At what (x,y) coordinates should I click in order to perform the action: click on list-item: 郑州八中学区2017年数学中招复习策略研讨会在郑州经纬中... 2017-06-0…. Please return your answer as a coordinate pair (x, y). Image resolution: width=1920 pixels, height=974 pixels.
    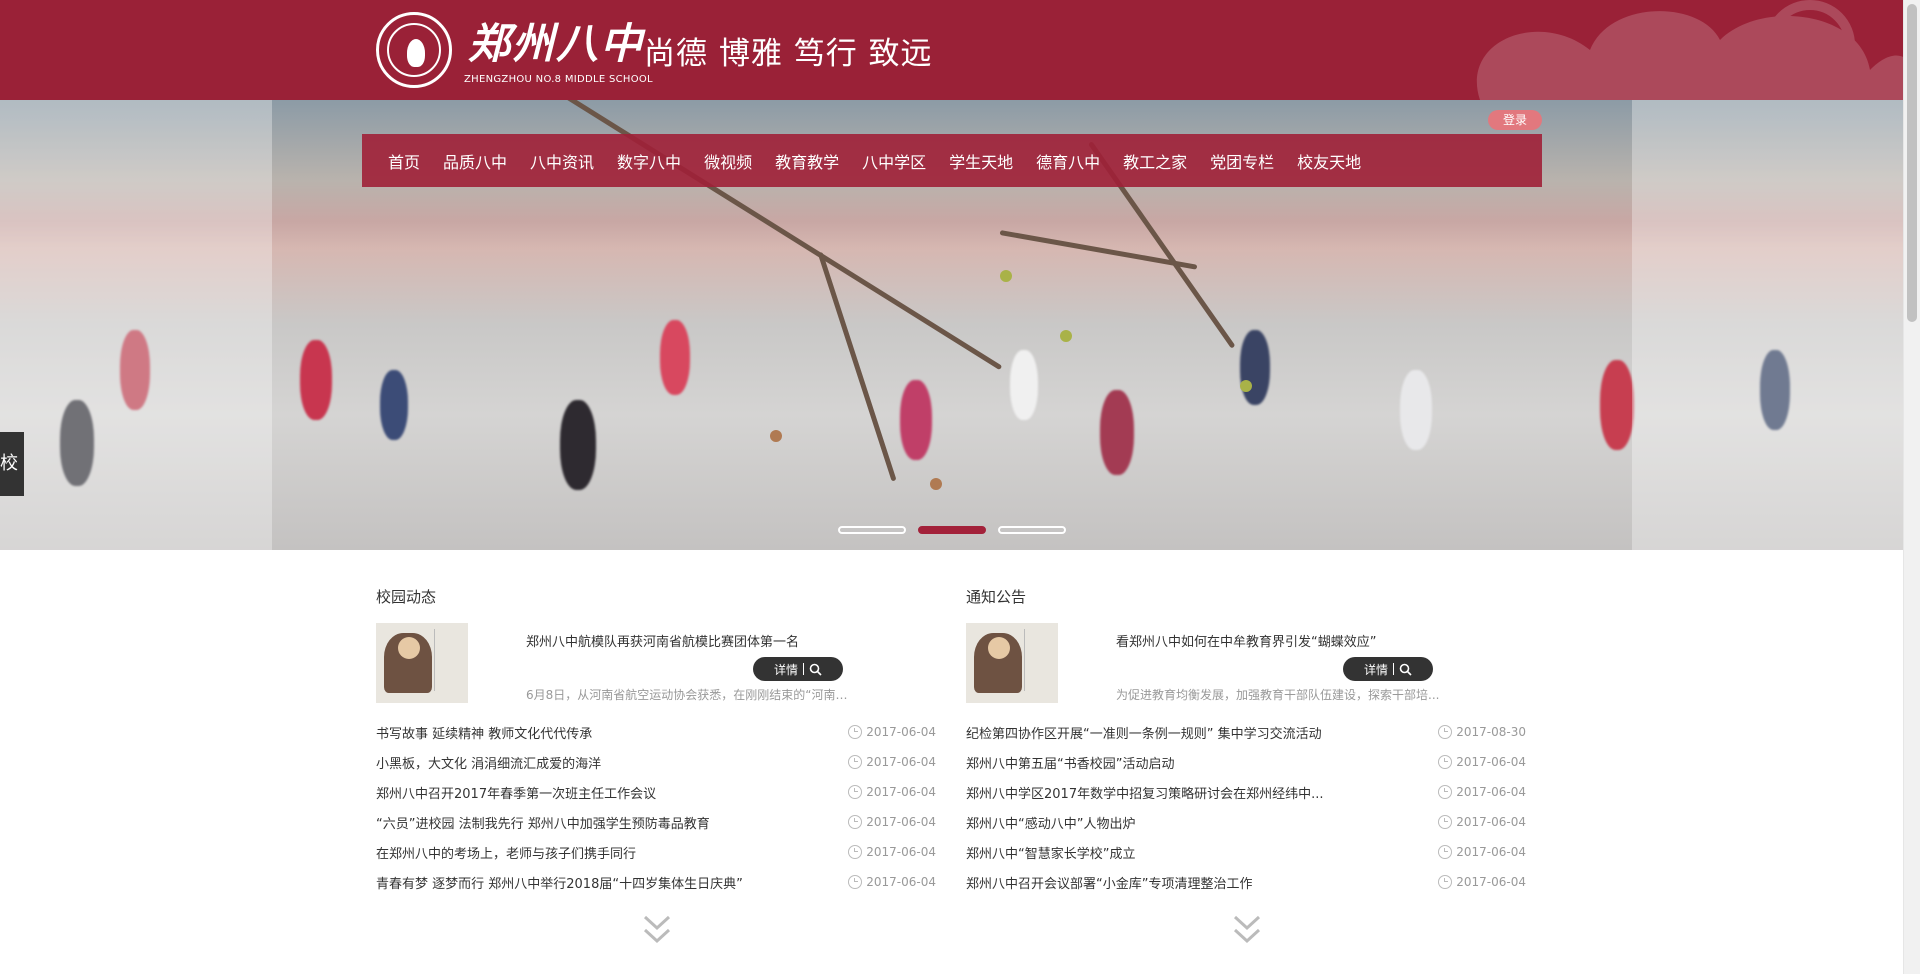
    Looking at the image, I should click on (1246, 792).